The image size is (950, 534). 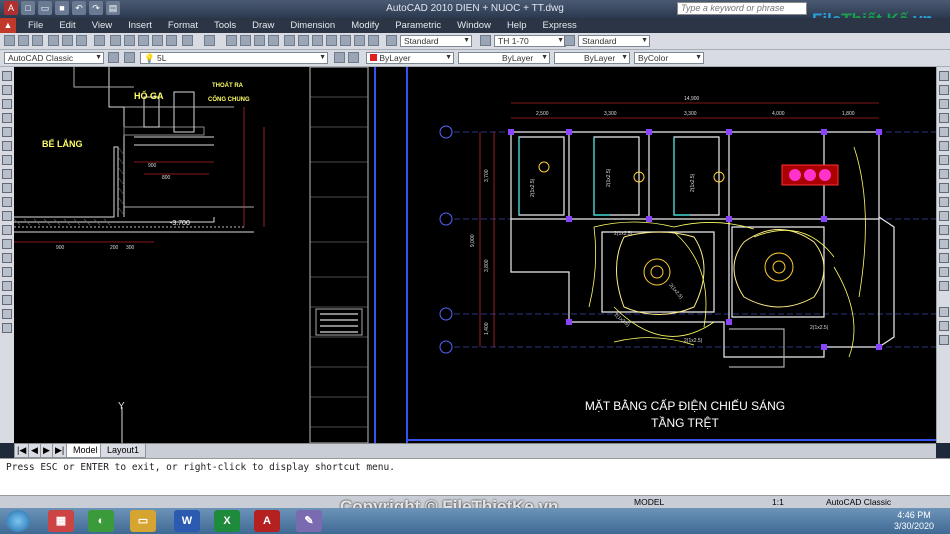 What do you see at coordinates (7, 174) in the screenshot?
I see `revcloud-tool-icon` at bounding box center [7, 174].